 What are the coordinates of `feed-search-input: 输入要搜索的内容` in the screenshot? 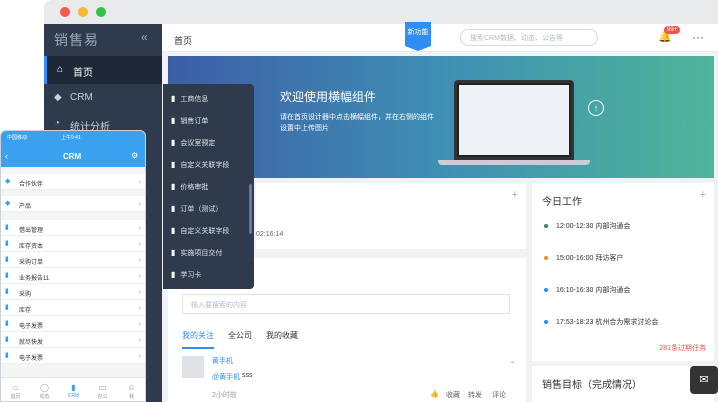 It's located at (346, 304).